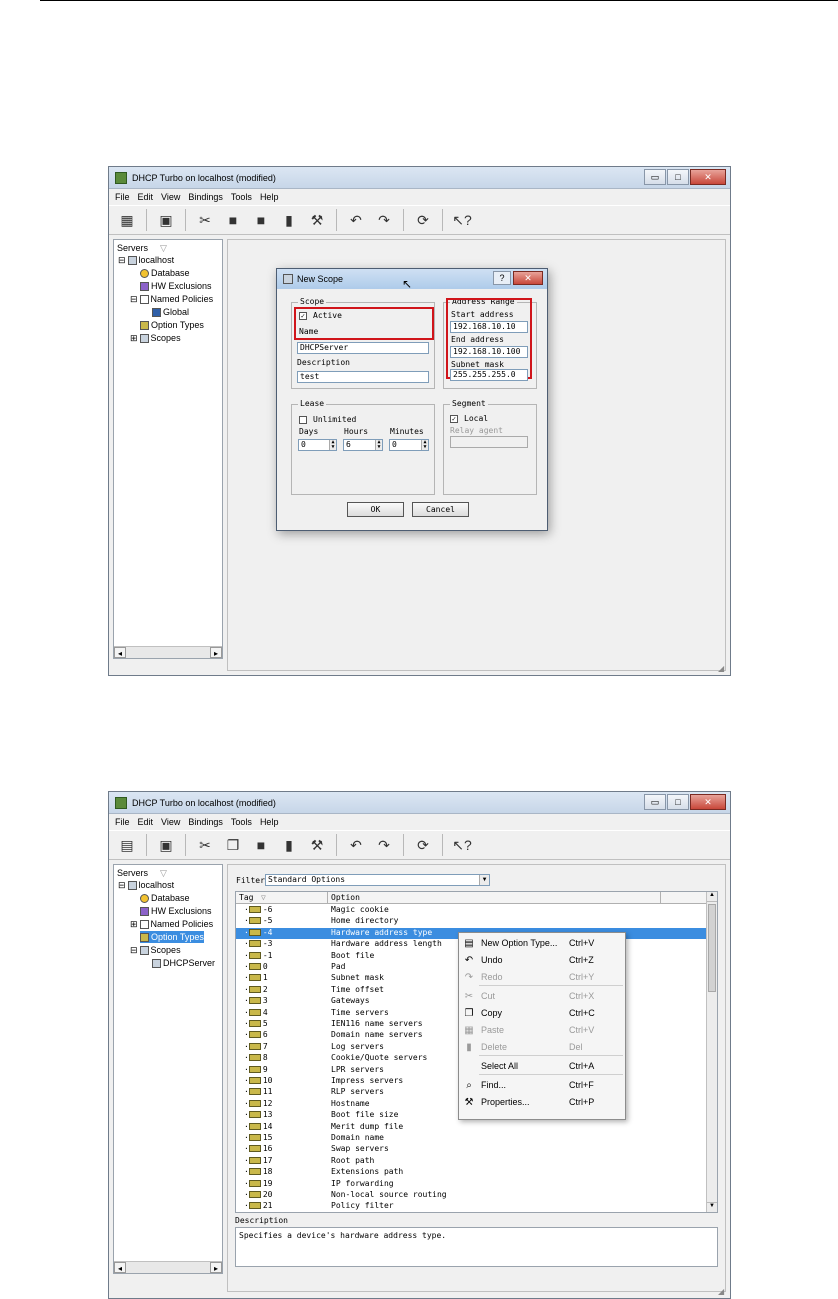 This screenshot has width=838, height=1299. What do you see at coordinates (542, 1047) in the screenshot?
I see `context-menu-item-delete: ▮ Delete Del` at bounding box center [542, 1047].